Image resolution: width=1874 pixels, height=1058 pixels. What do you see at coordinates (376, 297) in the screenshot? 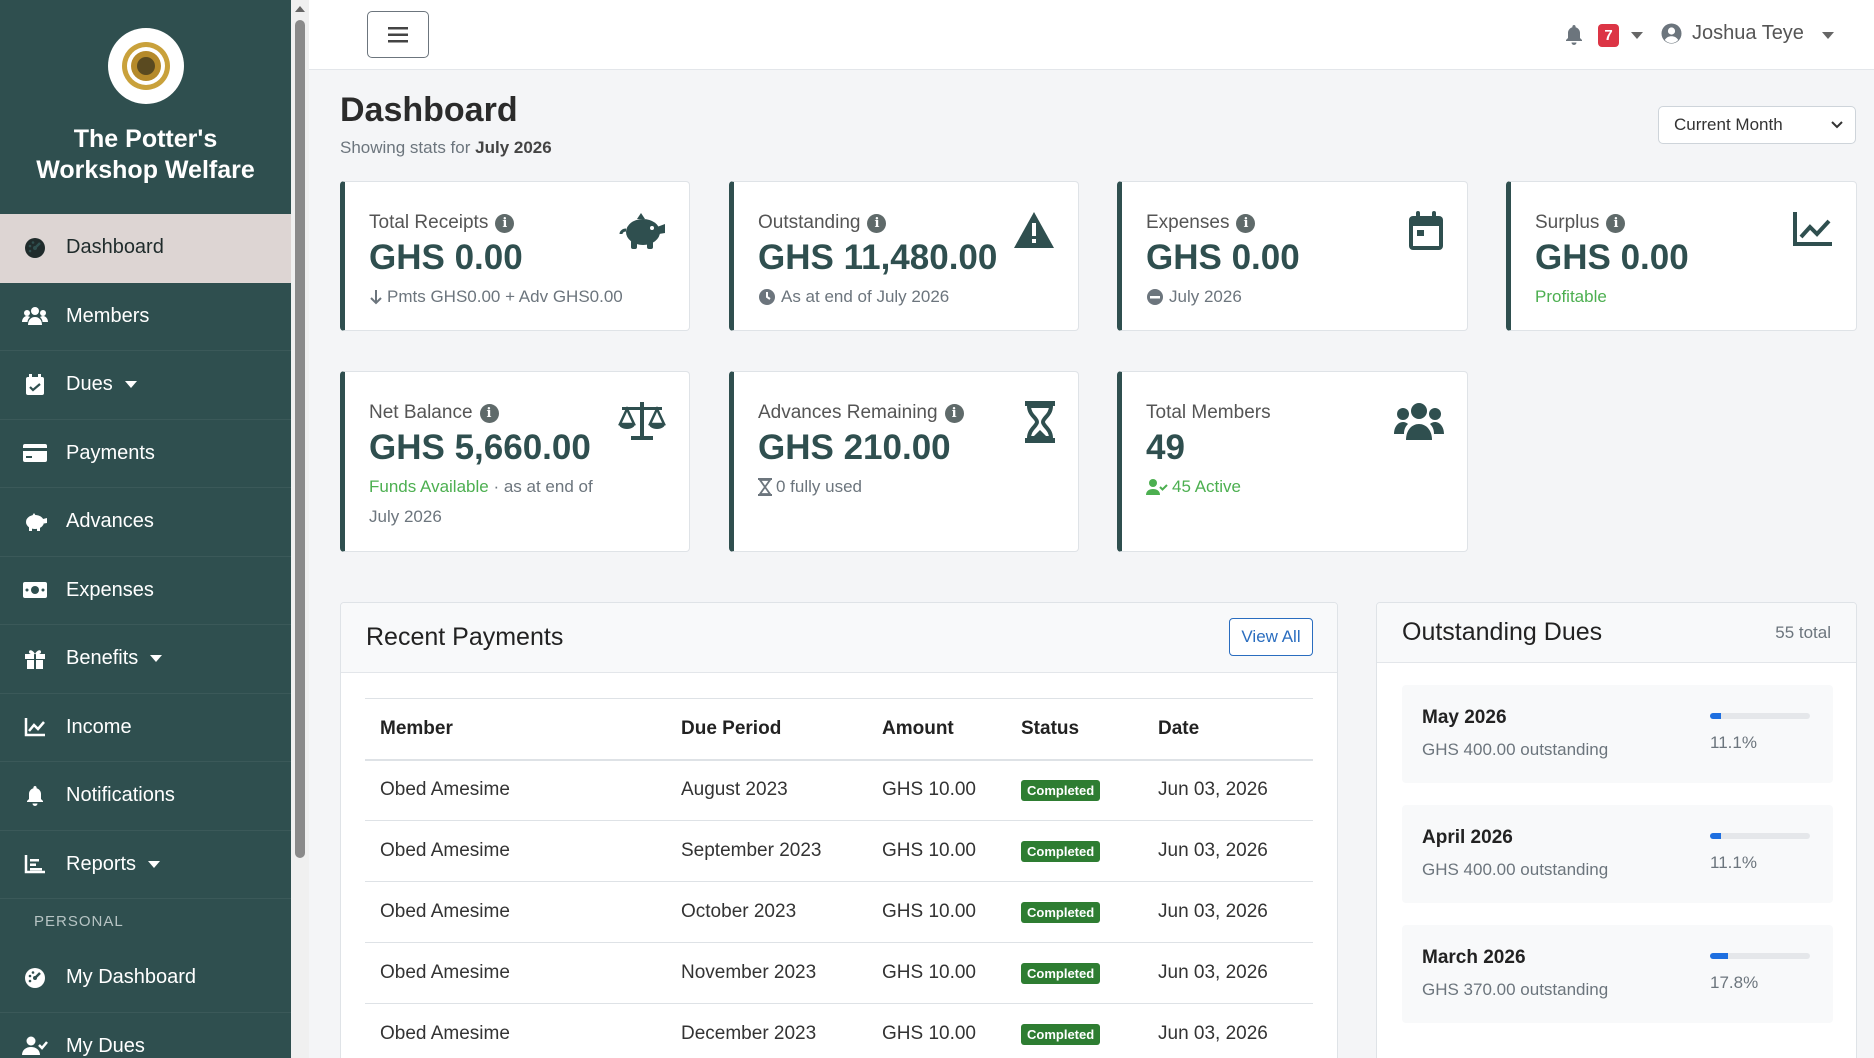
I see `arrow-down-icon` at bounding box center [376, 297].